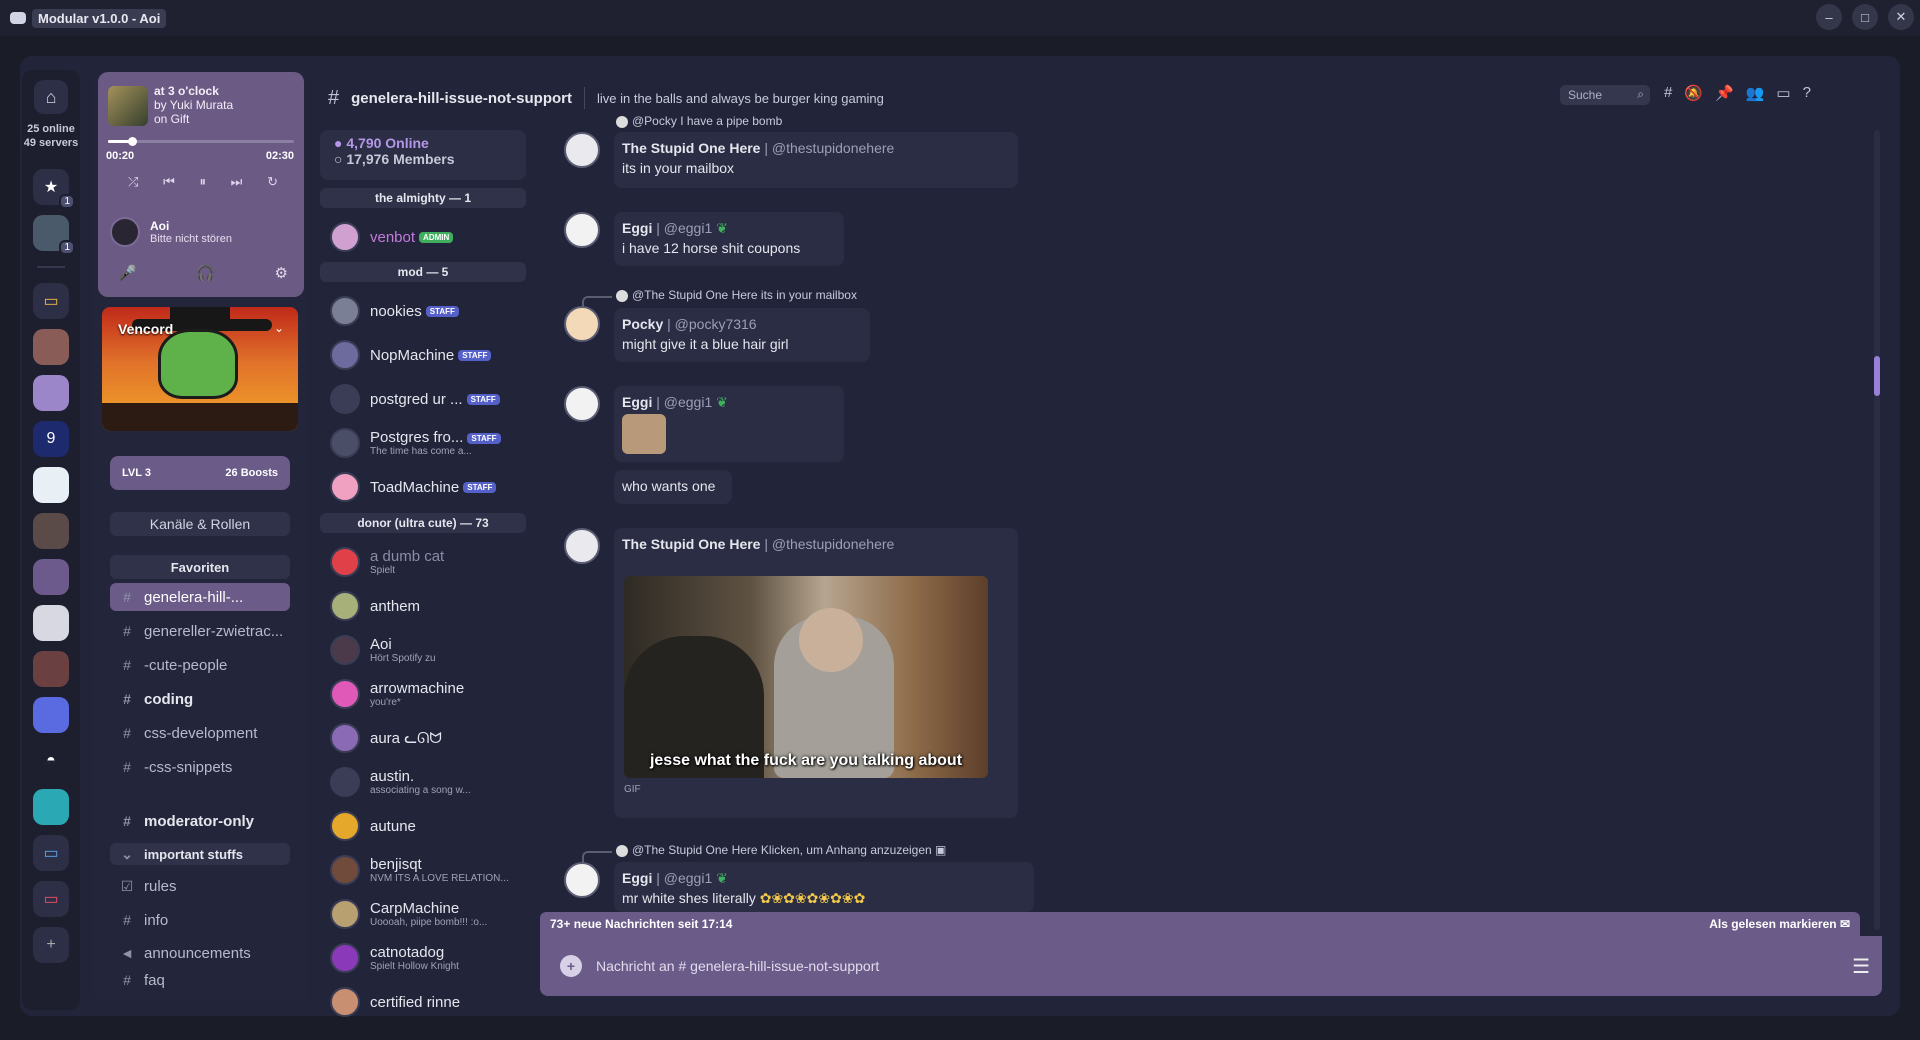 Image resolution: width=1920 pixels, height=1040 pixels. What do you see at coordinates (145, 329) in the screenshot?
I see `server-name: Vencord` at bounding box center [145, 329].